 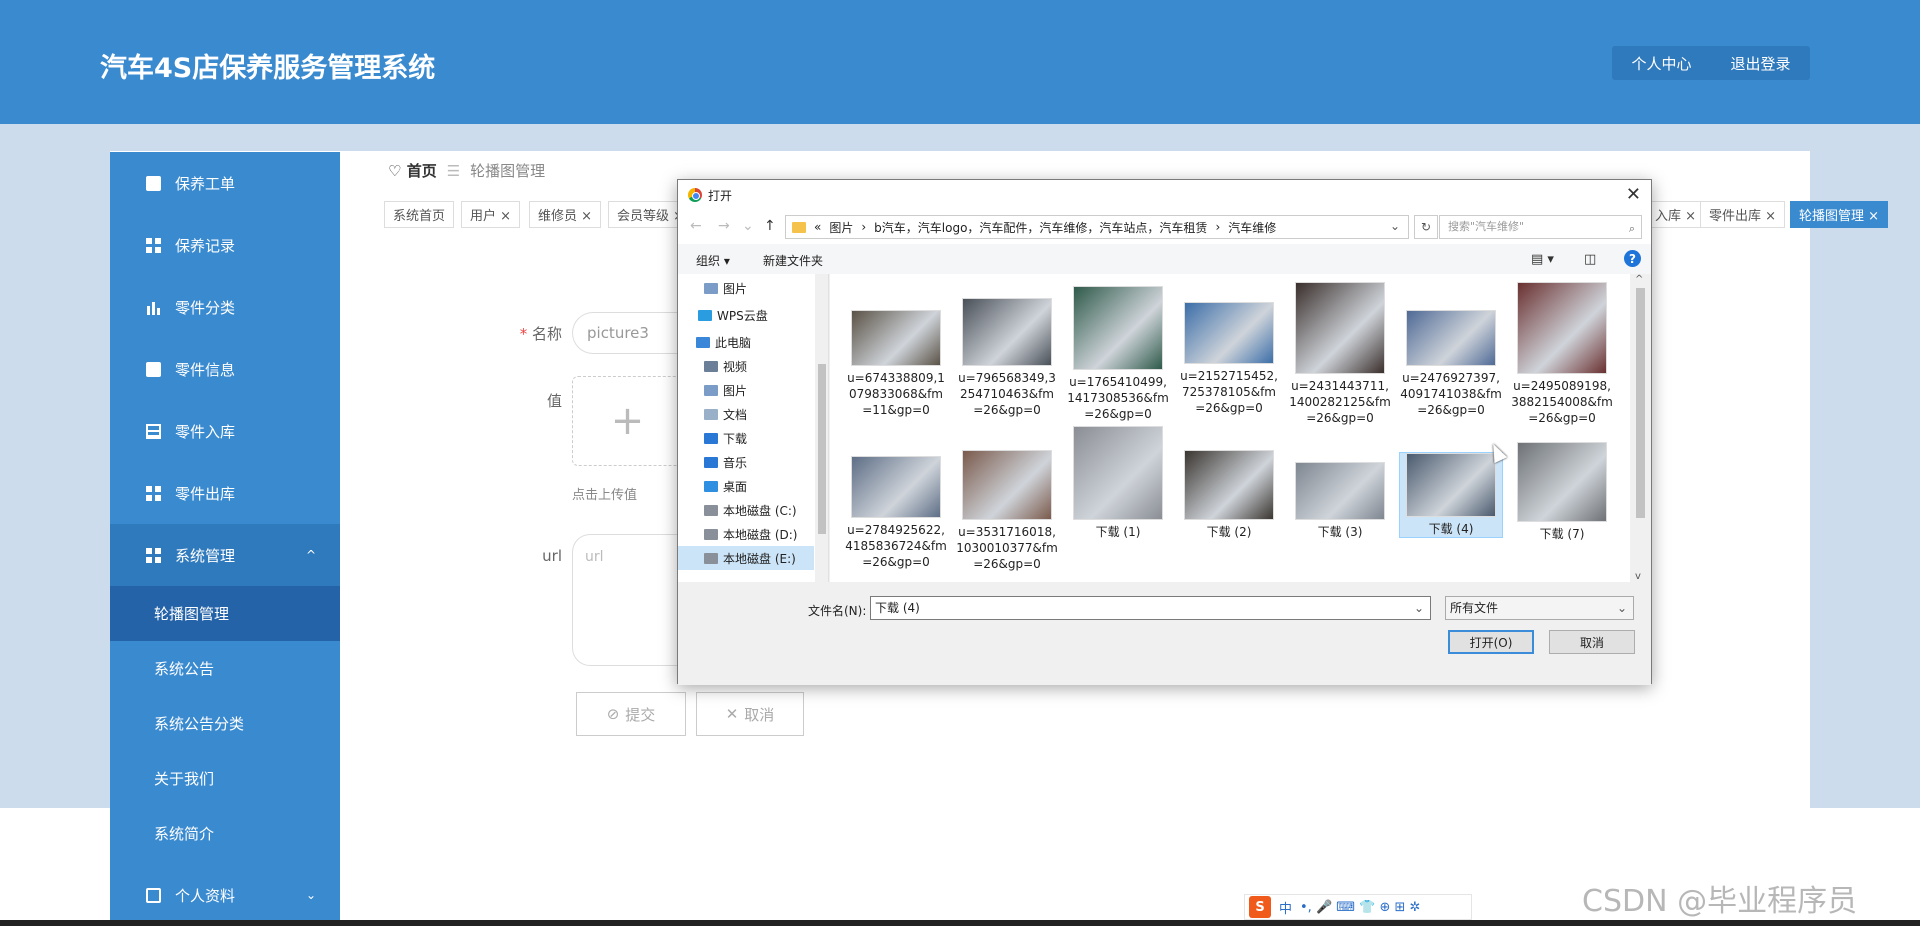 What do you see at coordinates (724, 226) in the screenshot?
I see `forward-arrow-icon: →` at bounding box center [724, 226].